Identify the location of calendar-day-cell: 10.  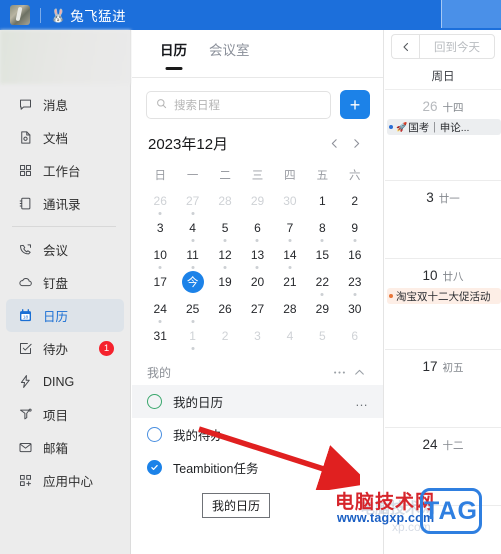
(160, 255).